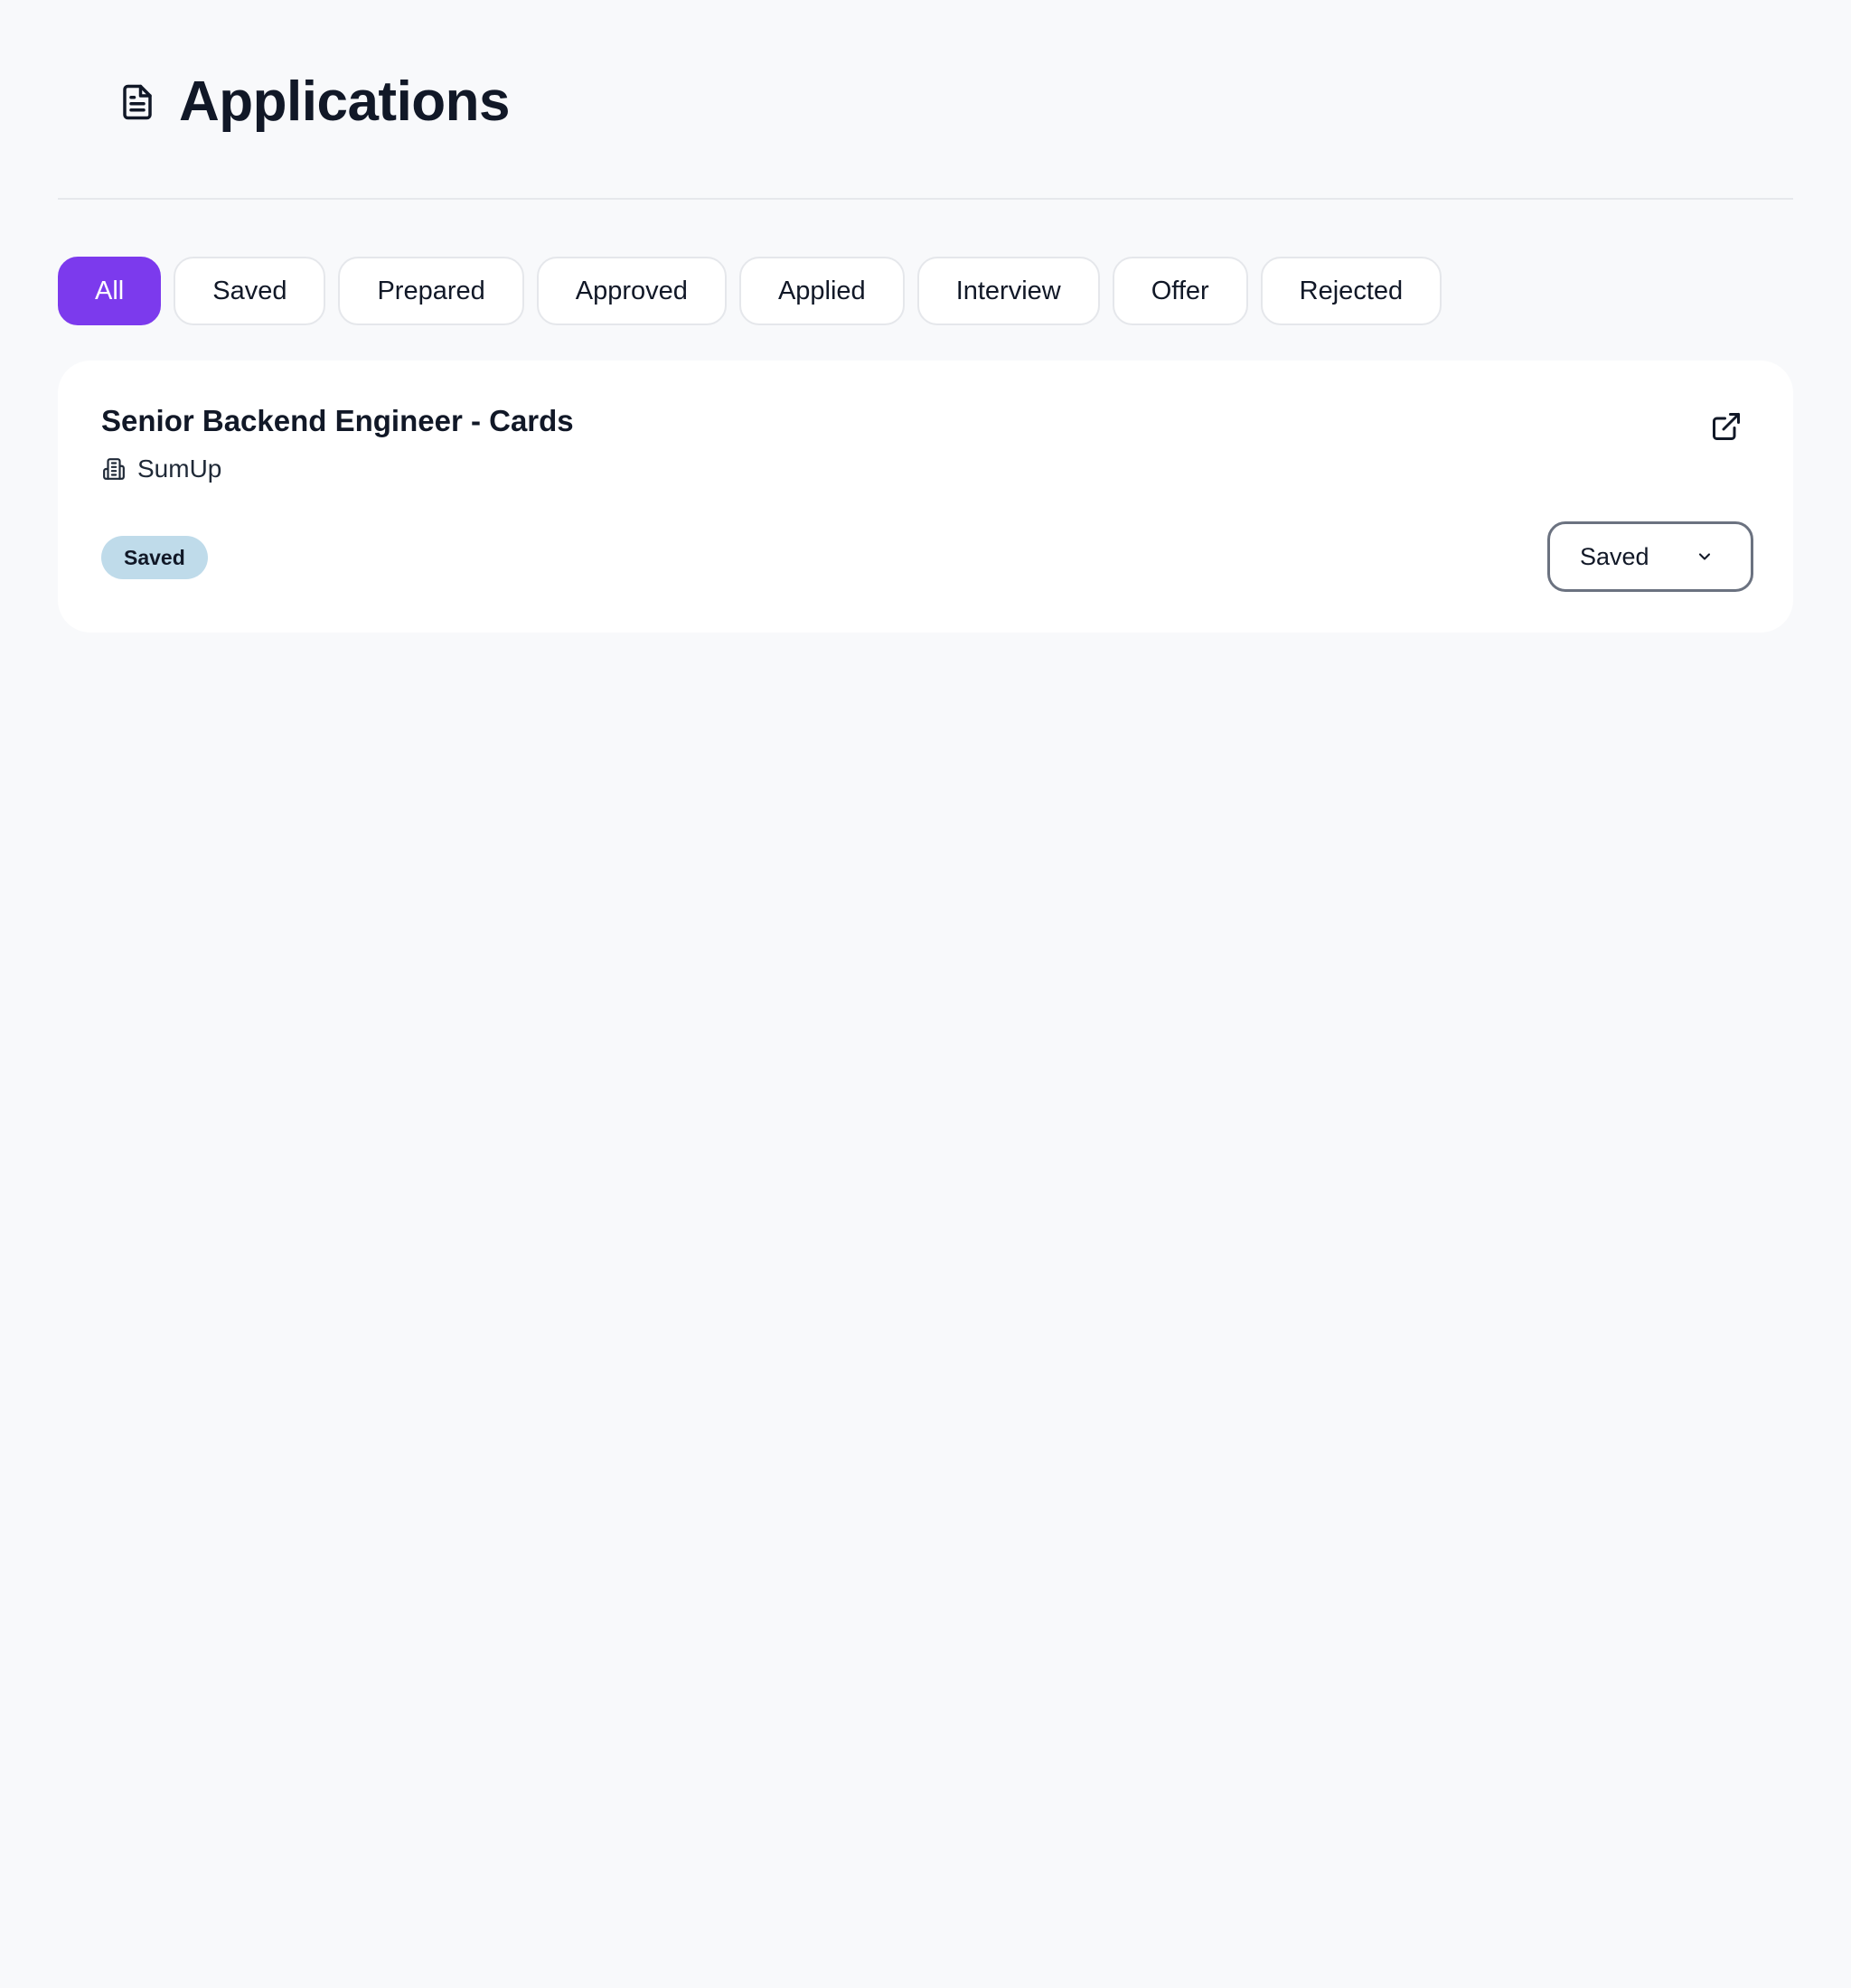 This screenshot has height=1988, width=1851. What do you see at coordinates (821, 291) in the screenshot?
I see `filter-chip-applied: Applied` at bounding box center [821, 291].